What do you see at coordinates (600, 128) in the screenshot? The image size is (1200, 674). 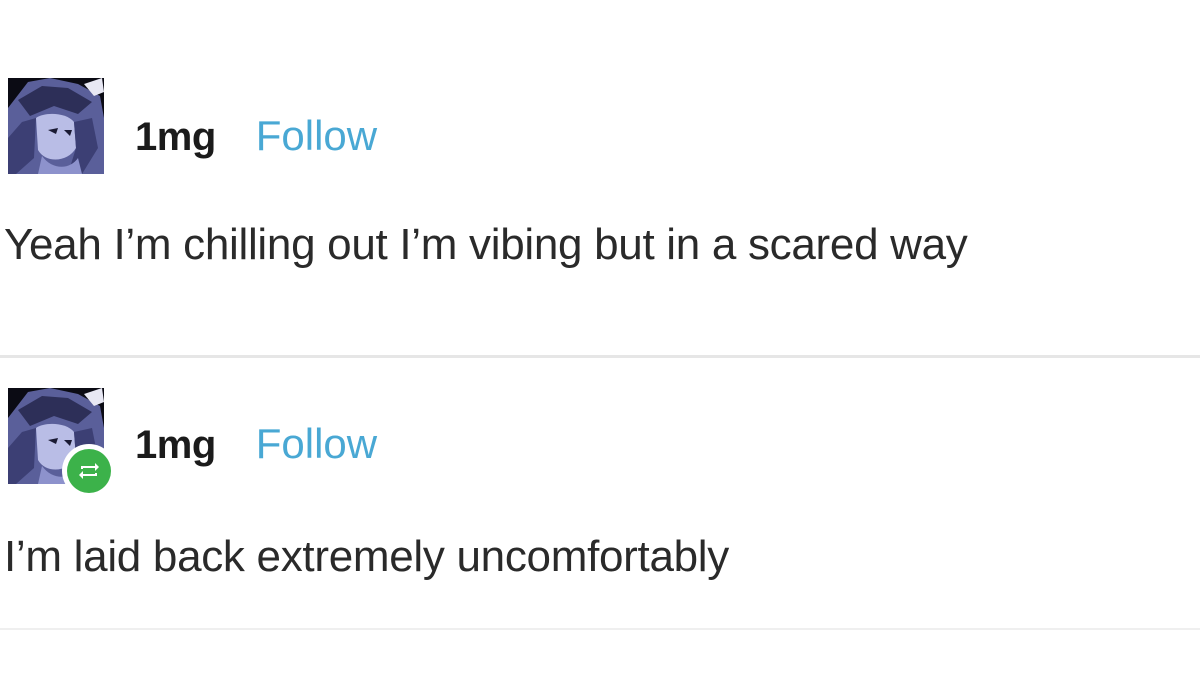 I see `post-header: 1mg Follow` at bounding box center [600, 128].